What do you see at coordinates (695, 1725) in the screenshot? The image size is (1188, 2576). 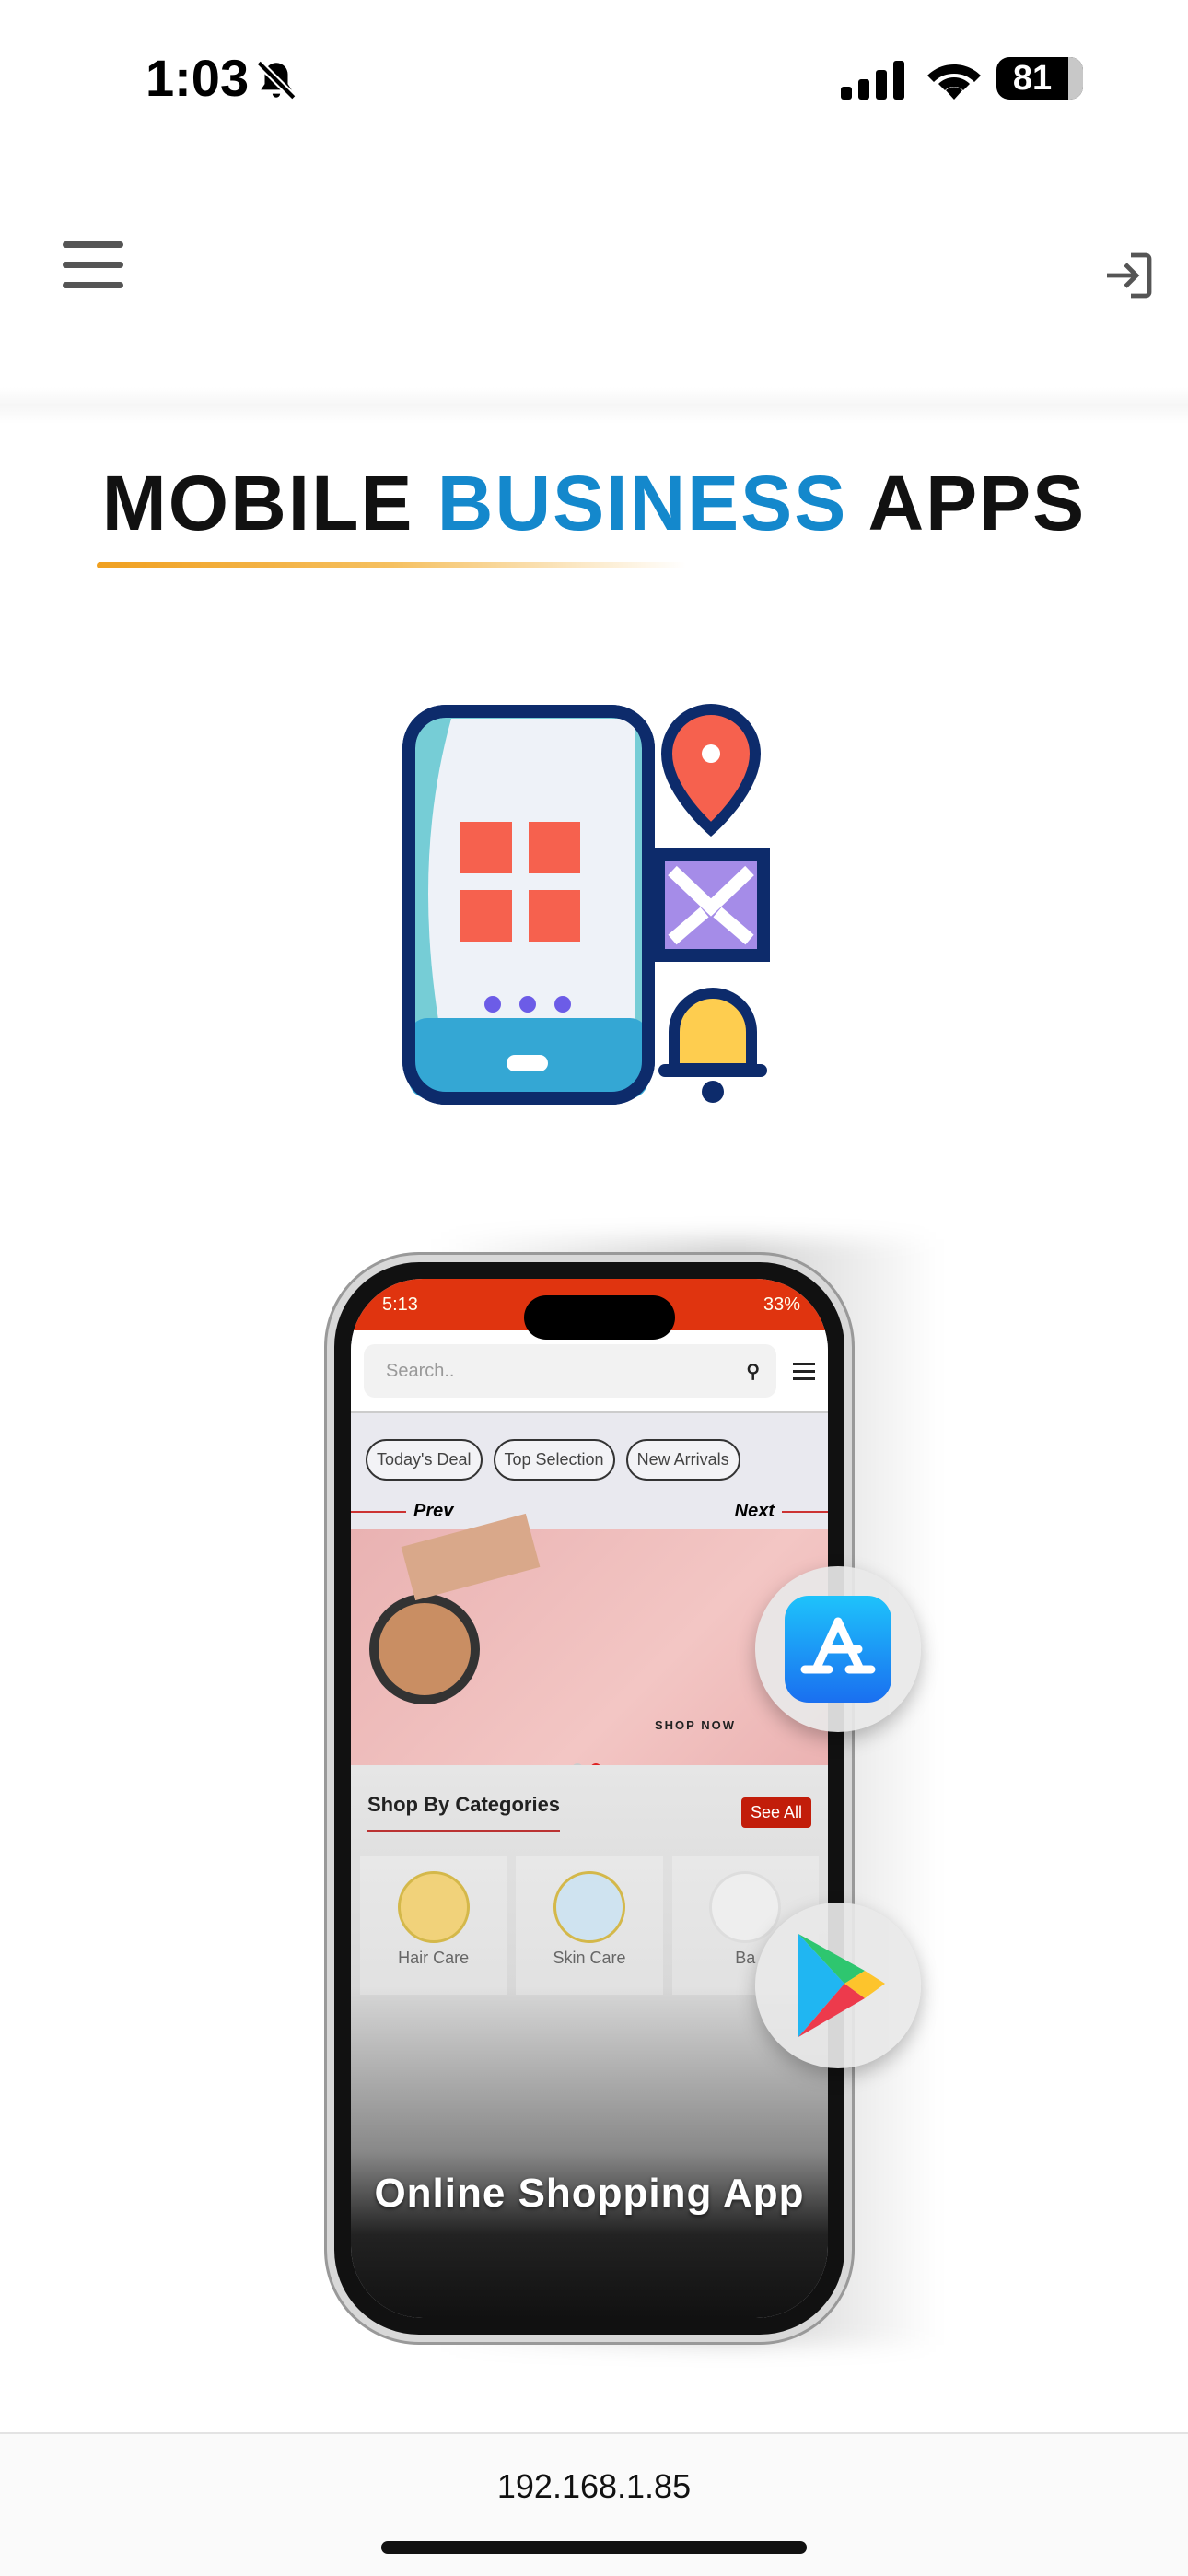 I see `banner-shop-now: SHOP NOW` at bounding box center [695, 1725].